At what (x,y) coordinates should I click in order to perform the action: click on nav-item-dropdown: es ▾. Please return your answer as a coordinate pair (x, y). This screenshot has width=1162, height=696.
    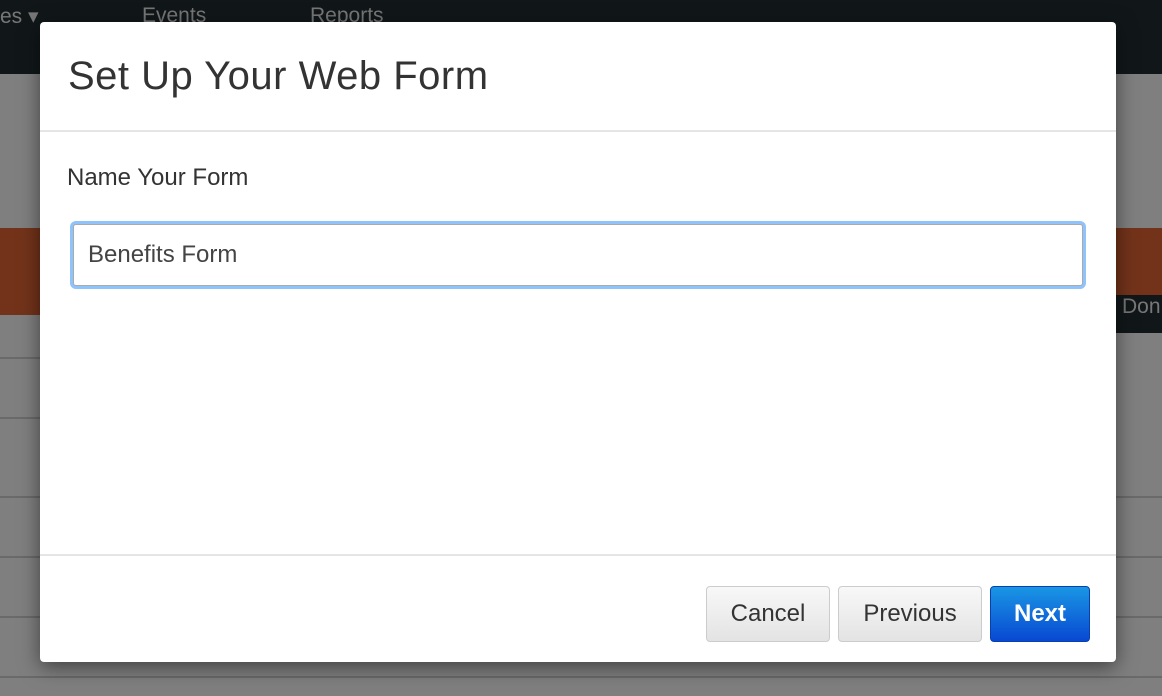
    Looking at the image, I should click on (19, 16).